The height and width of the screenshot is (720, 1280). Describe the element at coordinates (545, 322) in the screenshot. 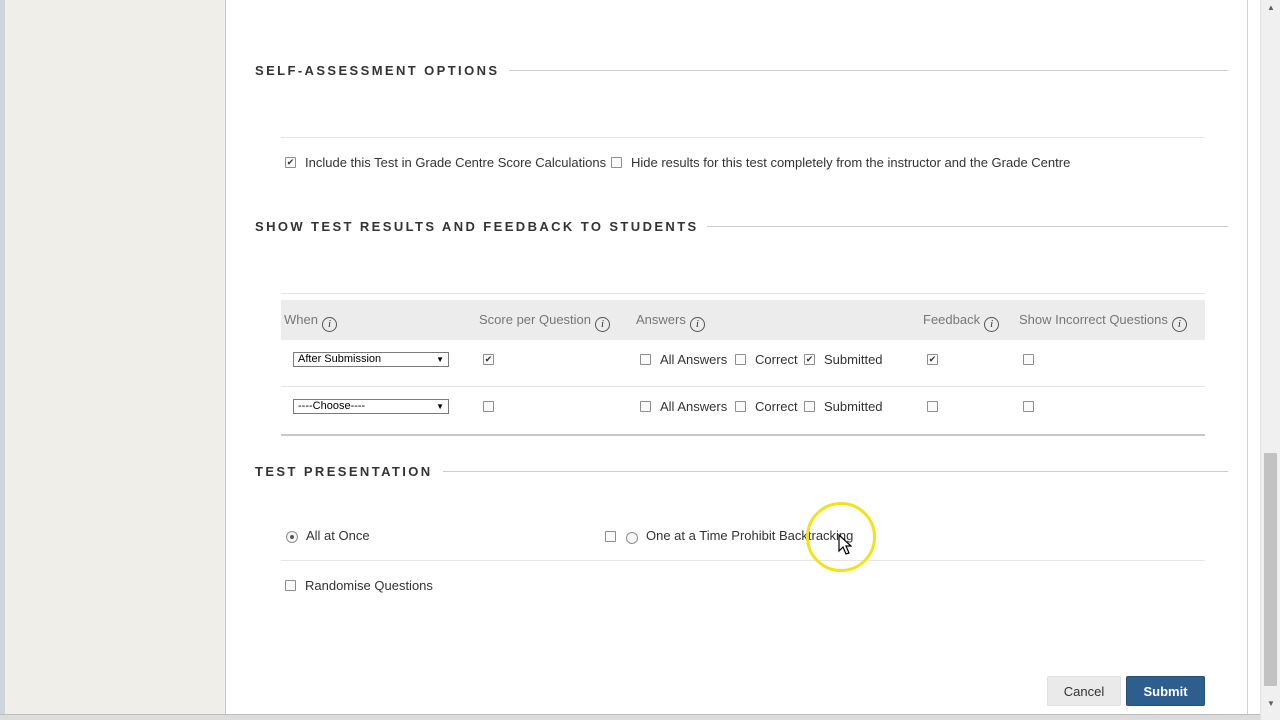

I see `column-header-score-per-question: Score per Question i` at that location.